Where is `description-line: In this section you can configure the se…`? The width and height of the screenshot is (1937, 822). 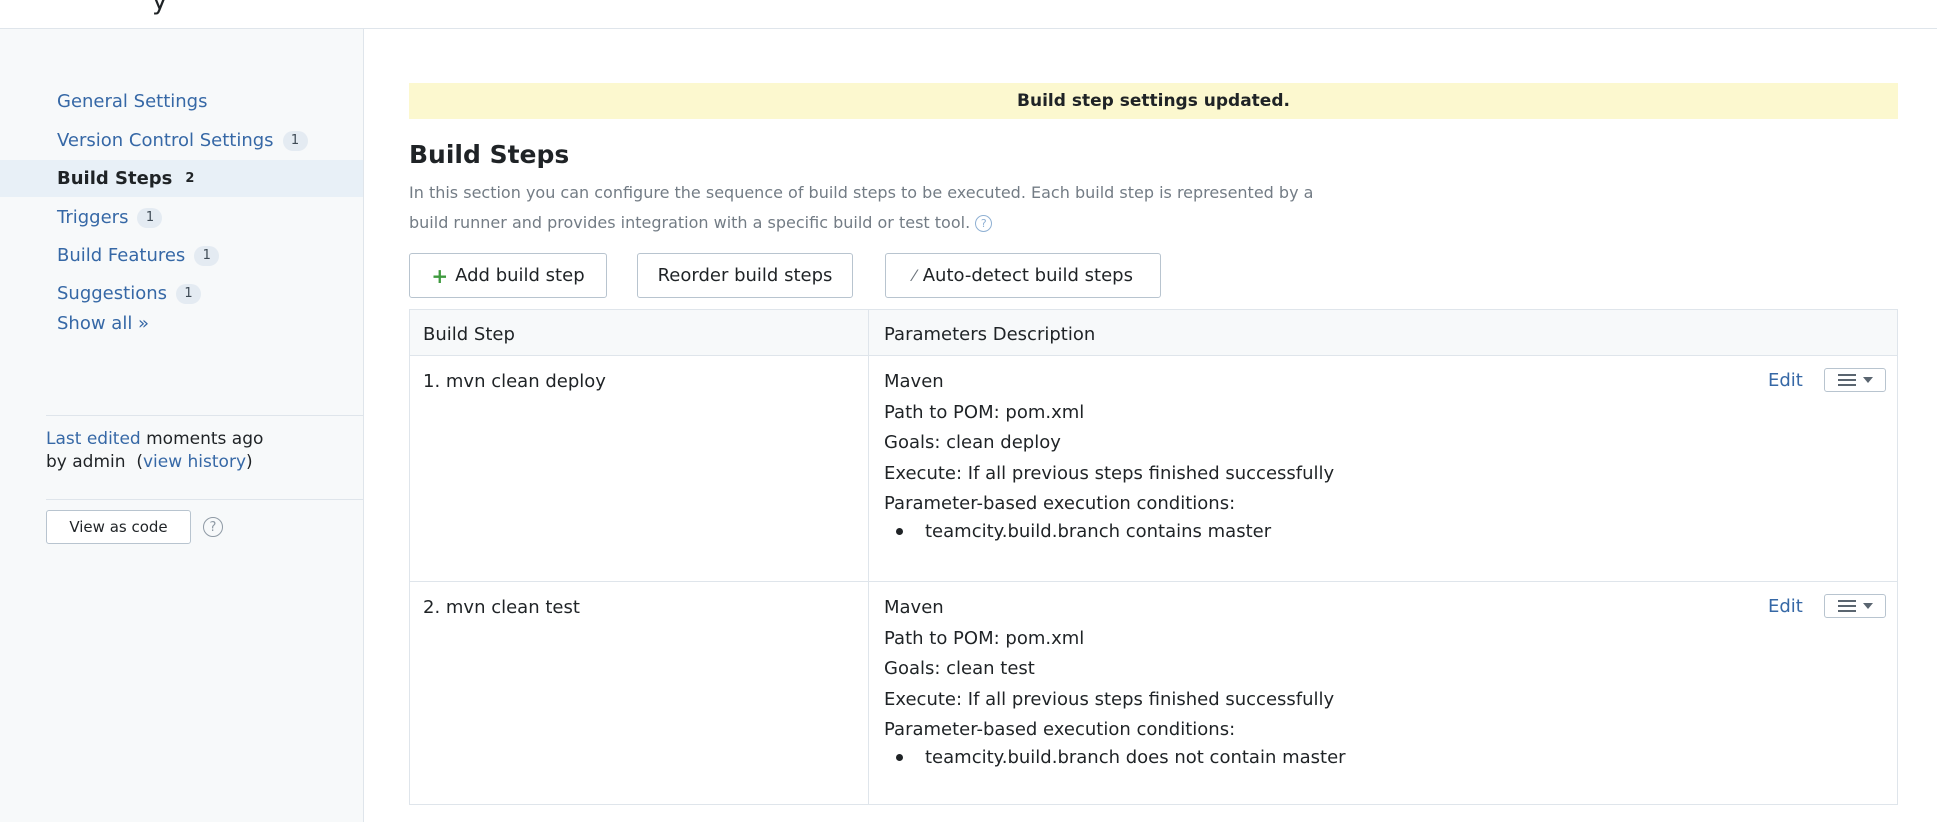 description-line: In this section you can configure the se… is located at coordinates (861, 192).